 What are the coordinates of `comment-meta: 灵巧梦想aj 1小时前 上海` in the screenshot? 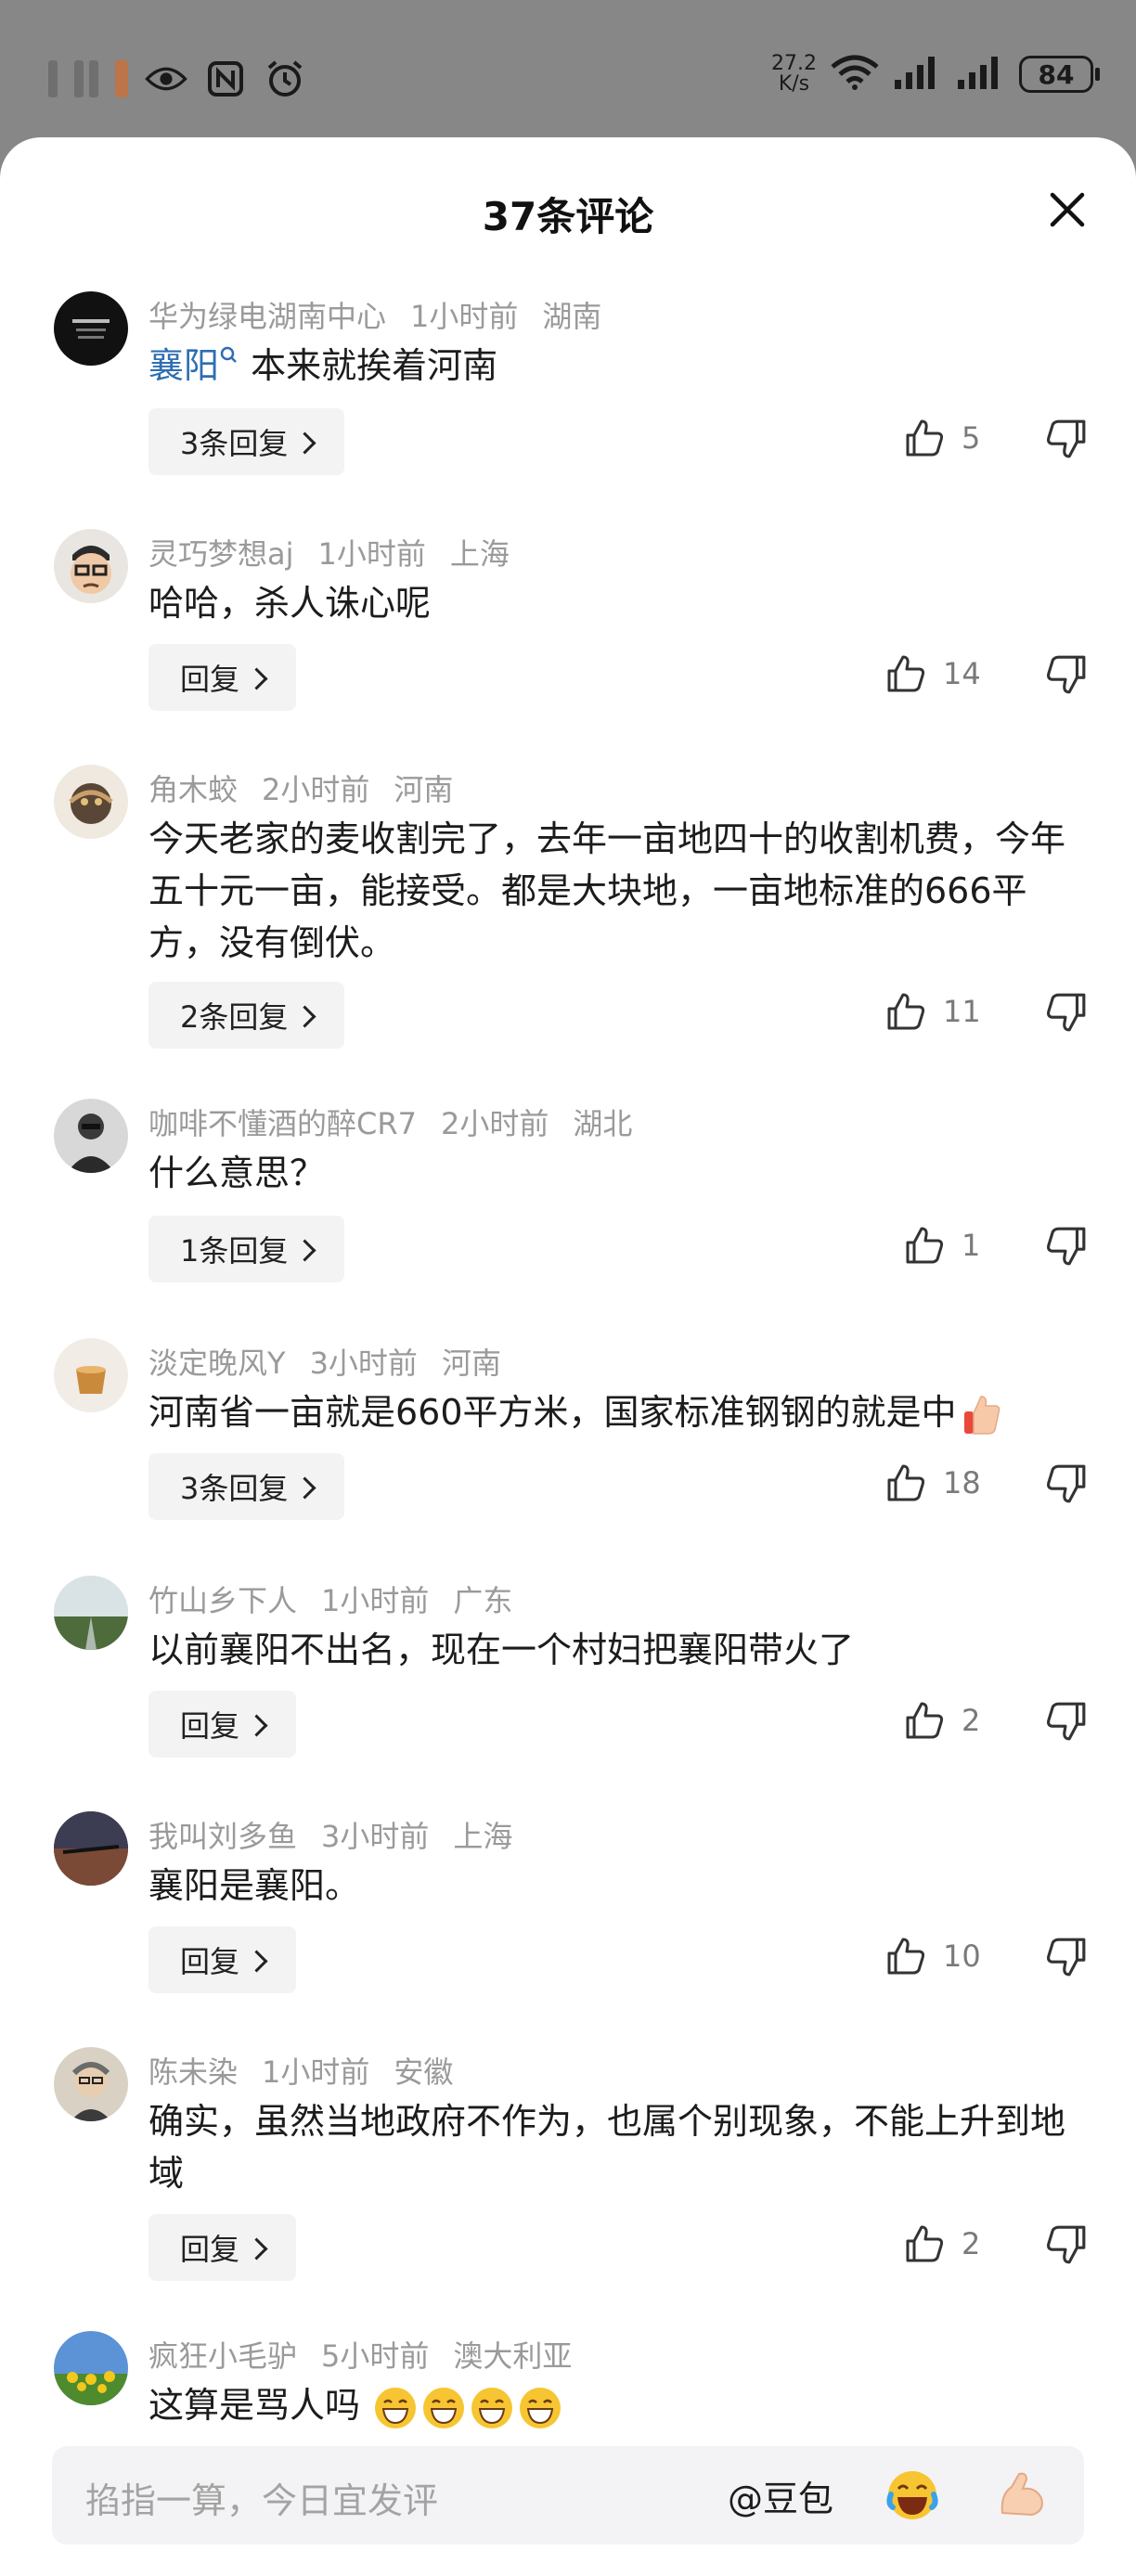 It's located at (341, 552).